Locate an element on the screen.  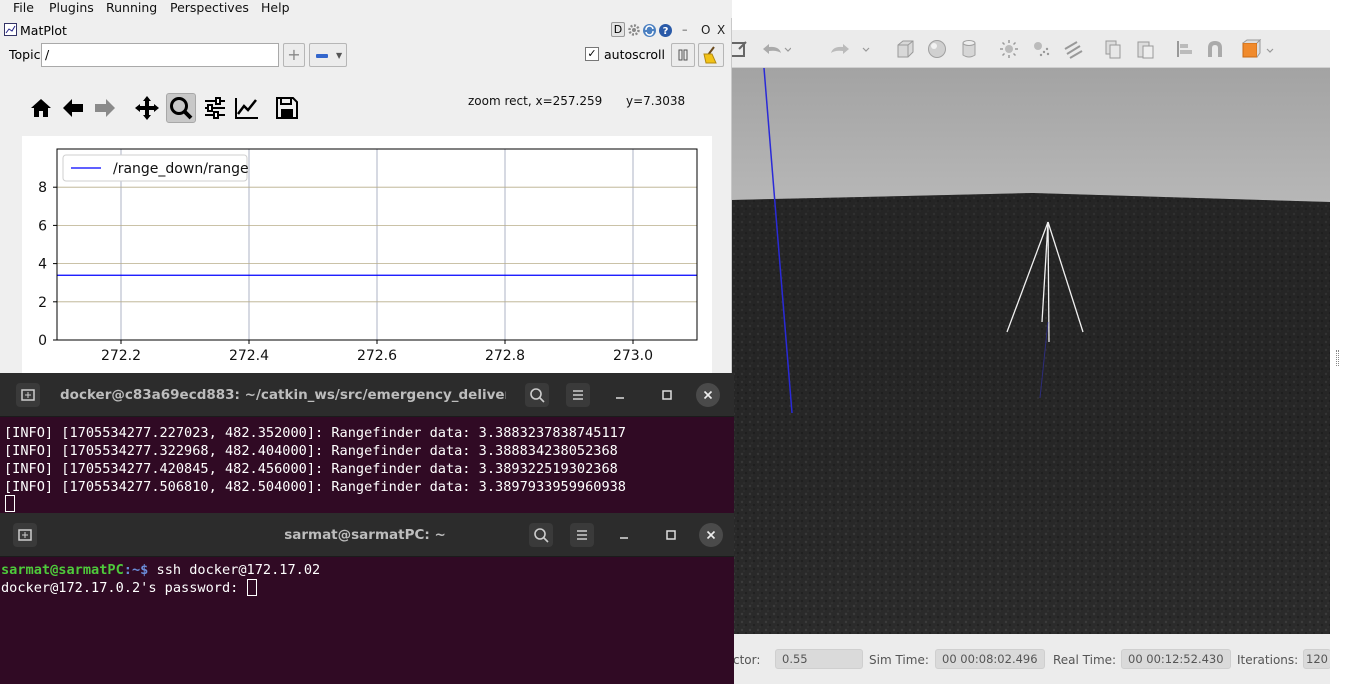
topic-input-value: / is located at coordinates (47, 54).